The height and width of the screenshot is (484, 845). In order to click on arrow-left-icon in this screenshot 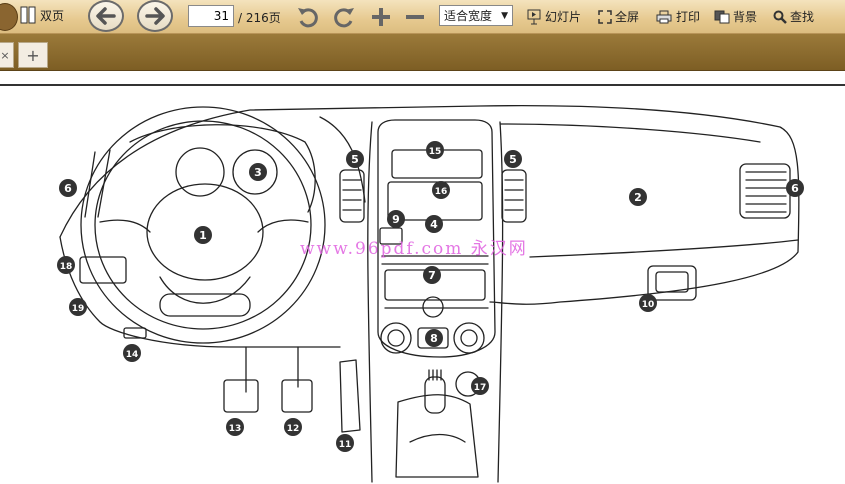, I will do `click(106, 16)`.